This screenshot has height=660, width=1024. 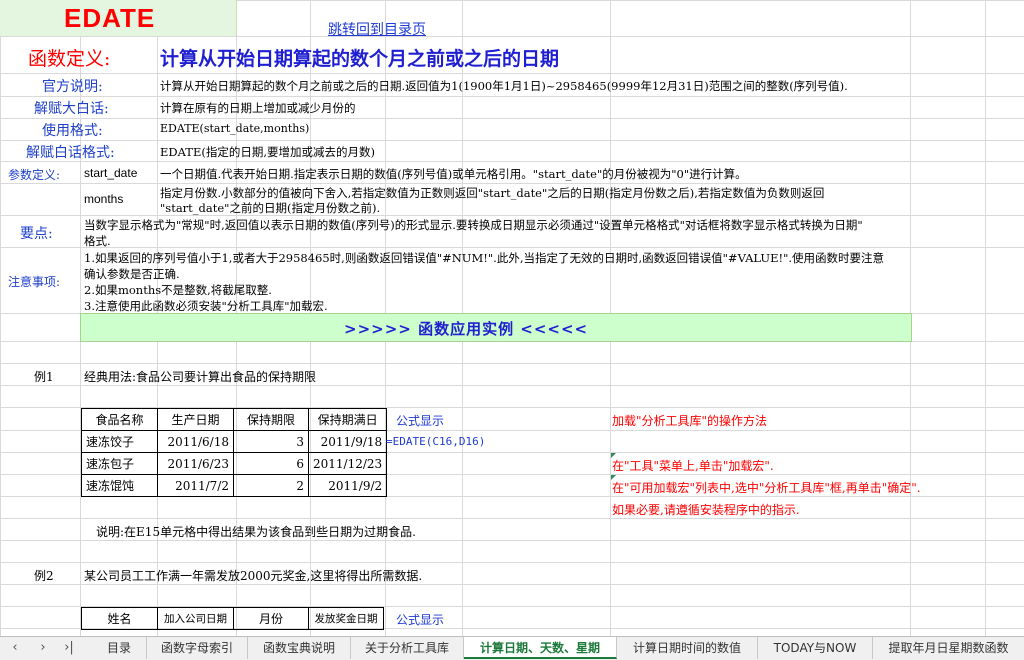 What do you see at coordinates (111, 173) in the screenshot?
I see `param-start-date: start_date` at bounding box center [111, 173].